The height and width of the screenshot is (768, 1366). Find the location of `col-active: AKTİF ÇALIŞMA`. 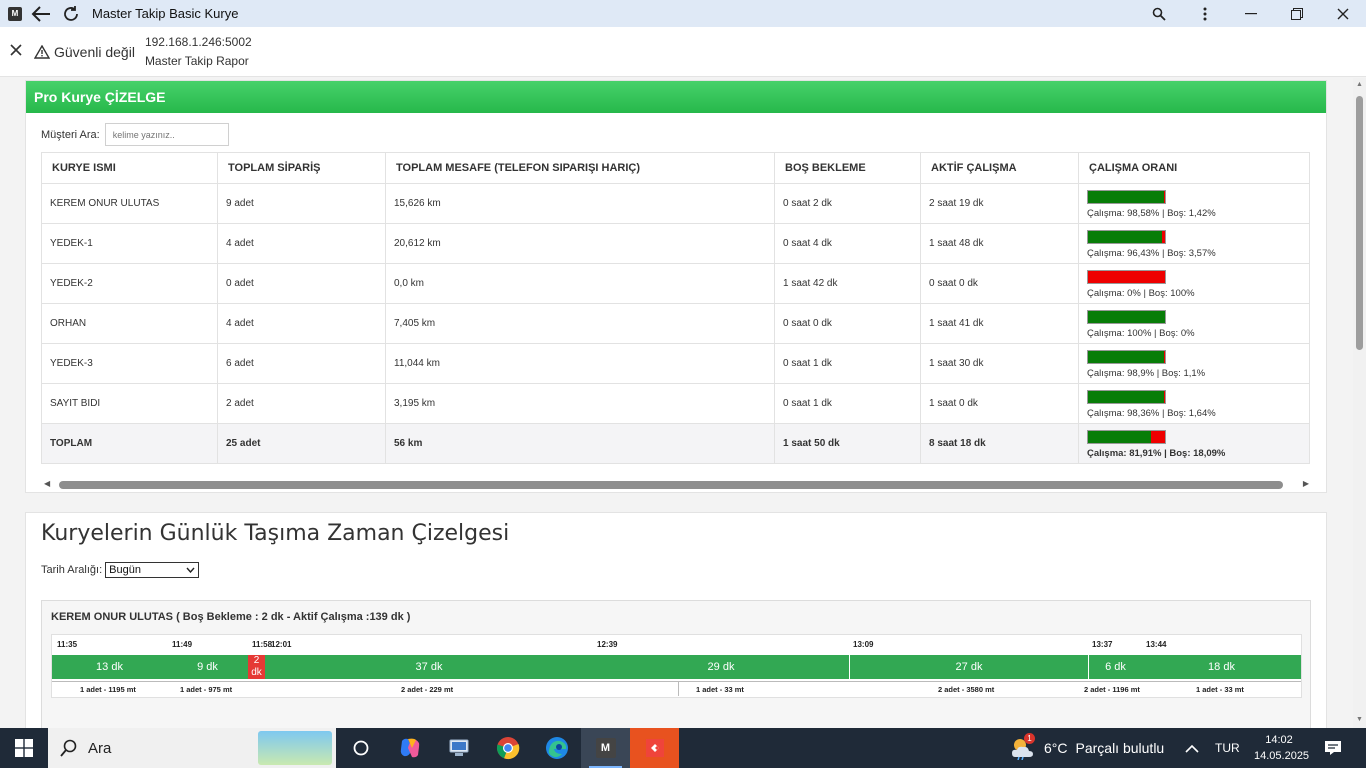

col-active: AKTİF ÇALIŞMA is located at coordinates (999, 168).